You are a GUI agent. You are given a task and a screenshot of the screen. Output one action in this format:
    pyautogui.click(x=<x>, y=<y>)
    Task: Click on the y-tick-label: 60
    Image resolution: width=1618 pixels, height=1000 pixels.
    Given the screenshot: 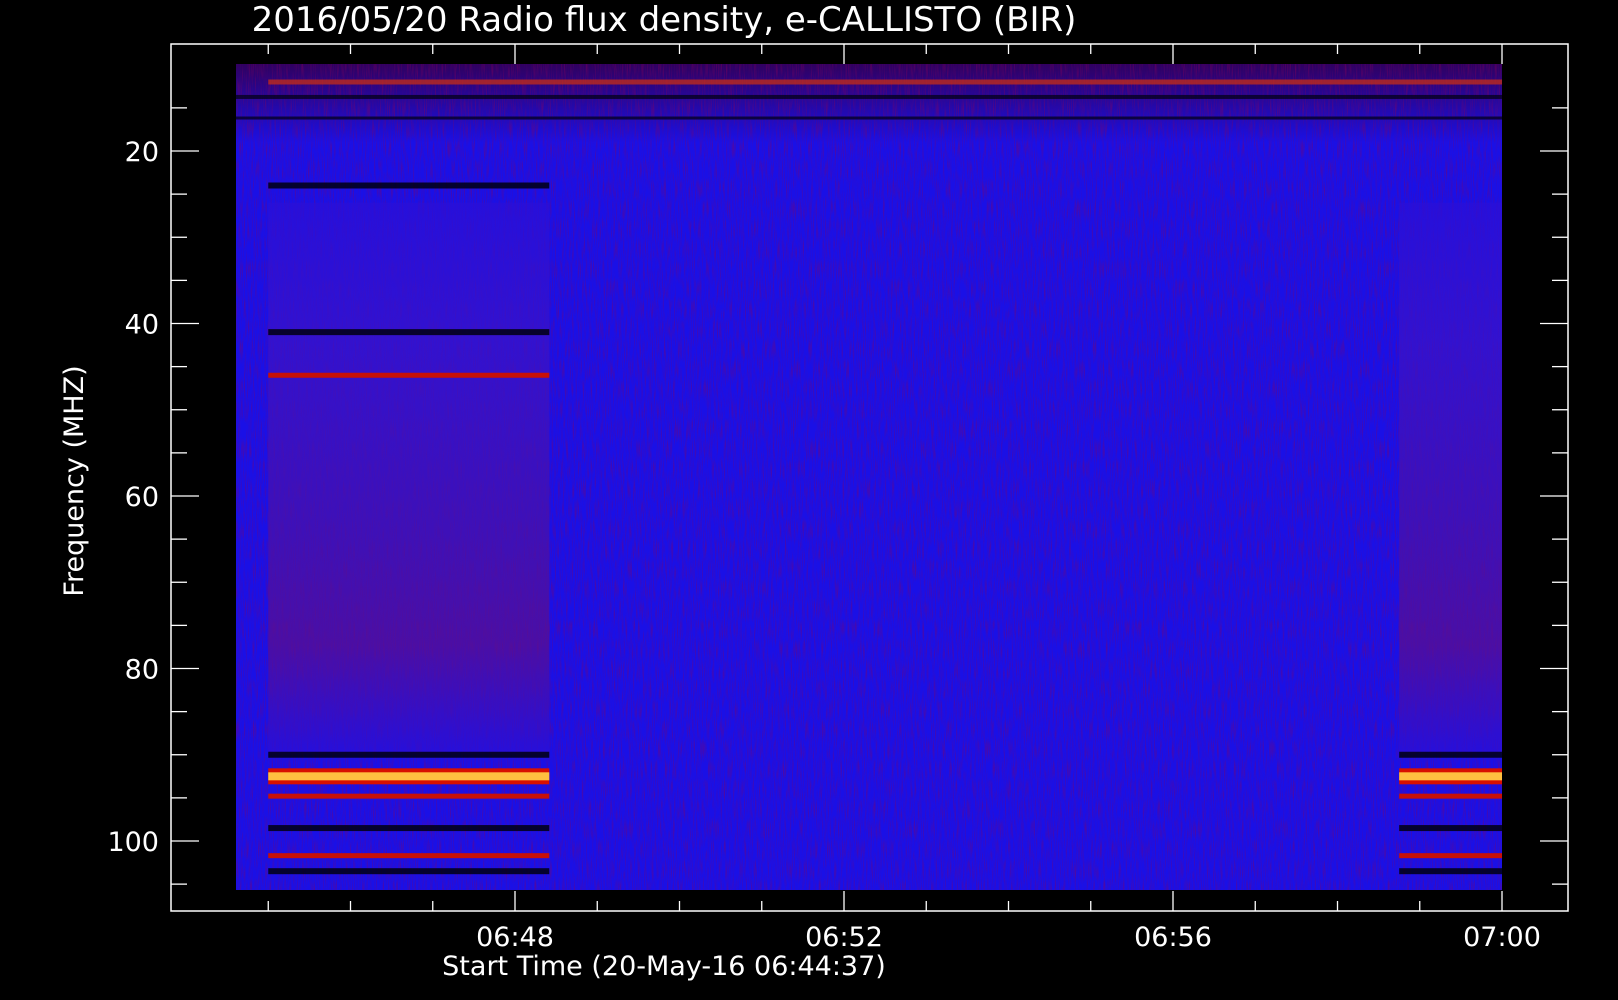 What is the action you would take?
    pyautogui.click(x=142, y=497)
    